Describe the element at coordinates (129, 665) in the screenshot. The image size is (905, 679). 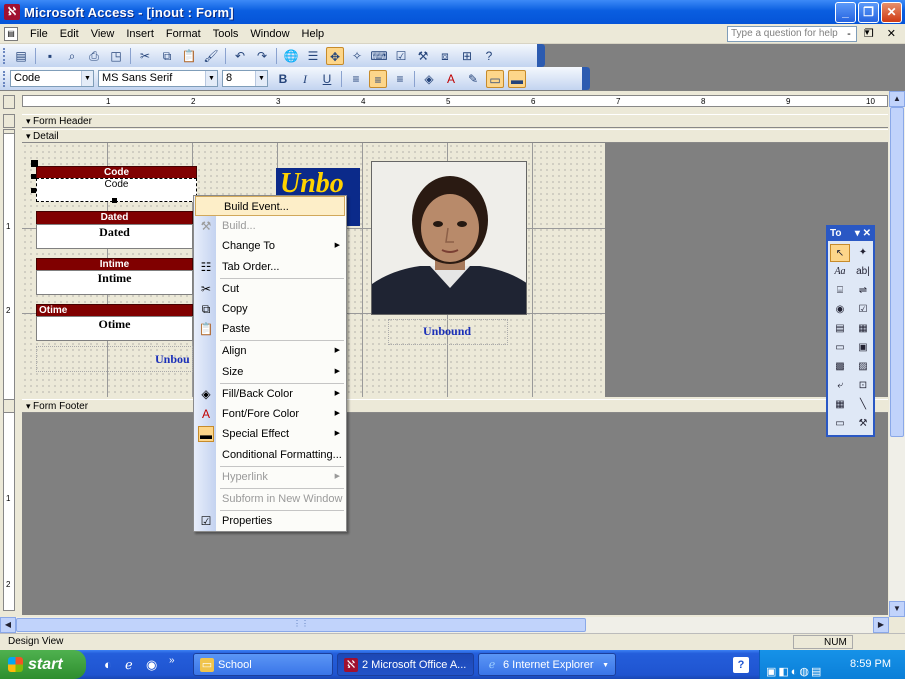
I see `quick-launch-ie-icon: ℯ` at that location.